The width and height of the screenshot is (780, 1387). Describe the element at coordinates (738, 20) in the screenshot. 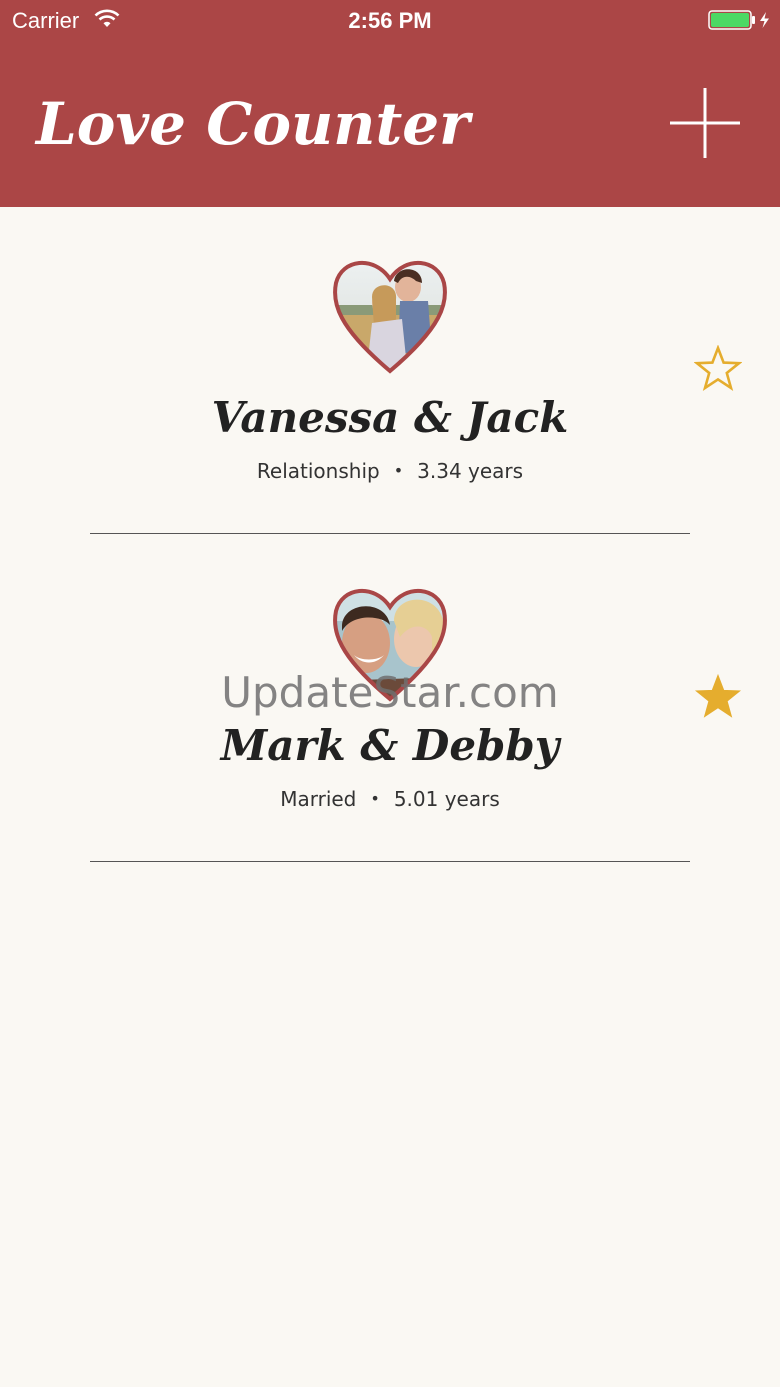

I see `battery-charging-icon` at that location.